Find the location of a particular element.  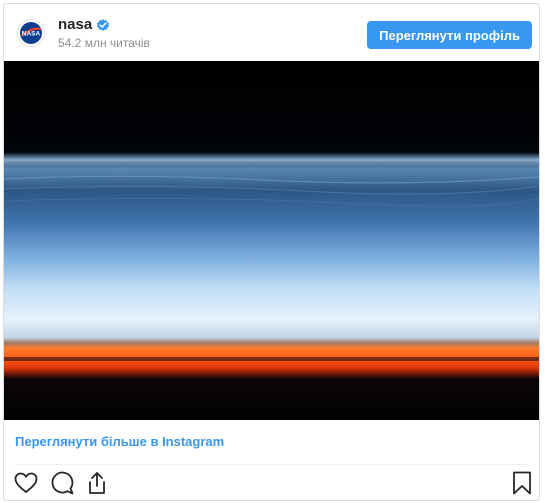

share-icon is located at coordinates (97, 483).